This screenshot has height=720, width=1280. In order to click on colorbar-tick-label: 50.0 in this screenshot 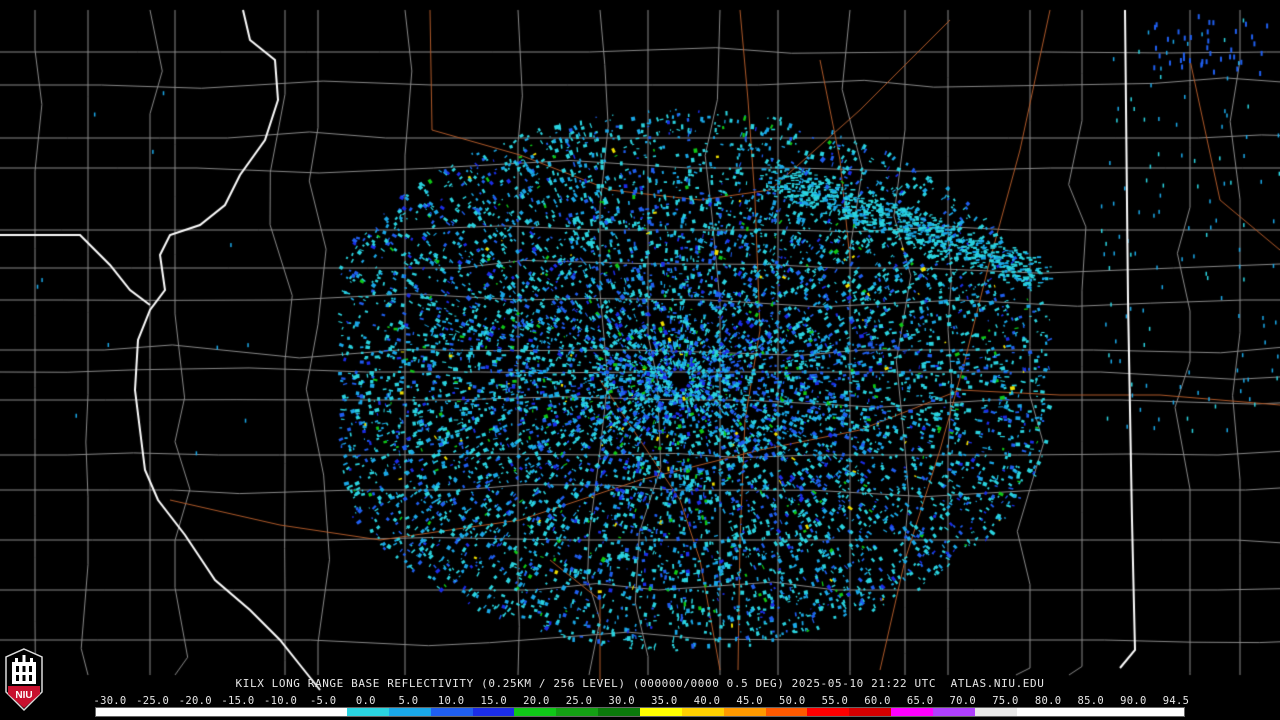, I will do `click(792, 701)`.